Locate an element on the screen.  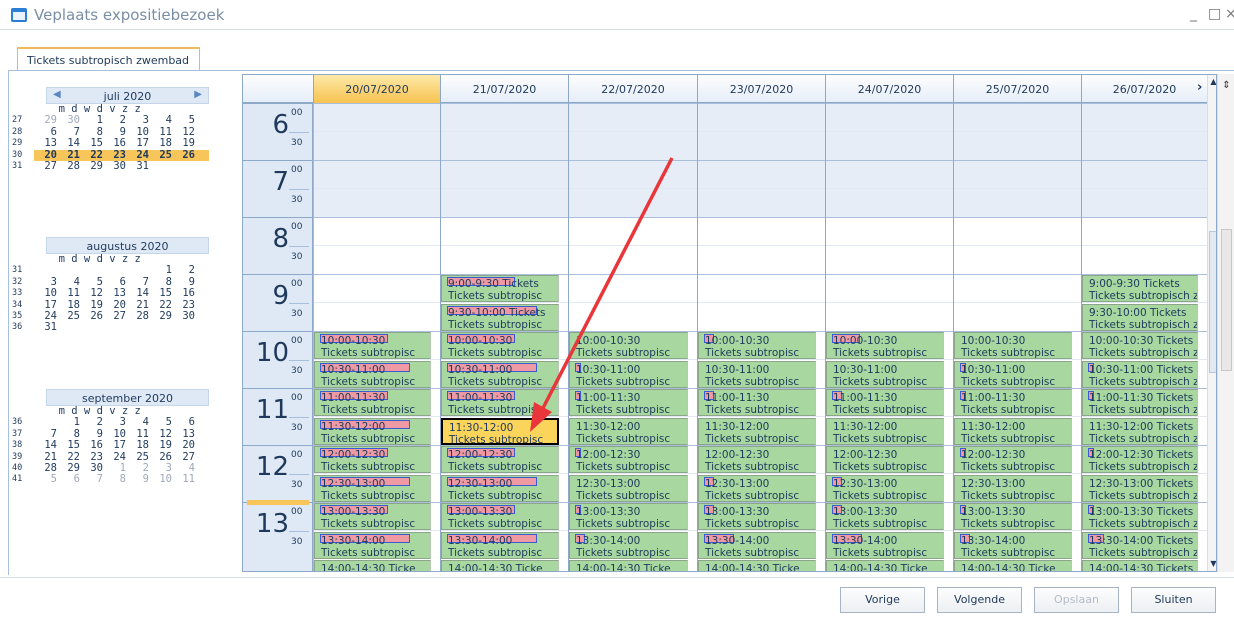
scroll-updown-icon: ⇕ is located at coordinates (1226, 85).